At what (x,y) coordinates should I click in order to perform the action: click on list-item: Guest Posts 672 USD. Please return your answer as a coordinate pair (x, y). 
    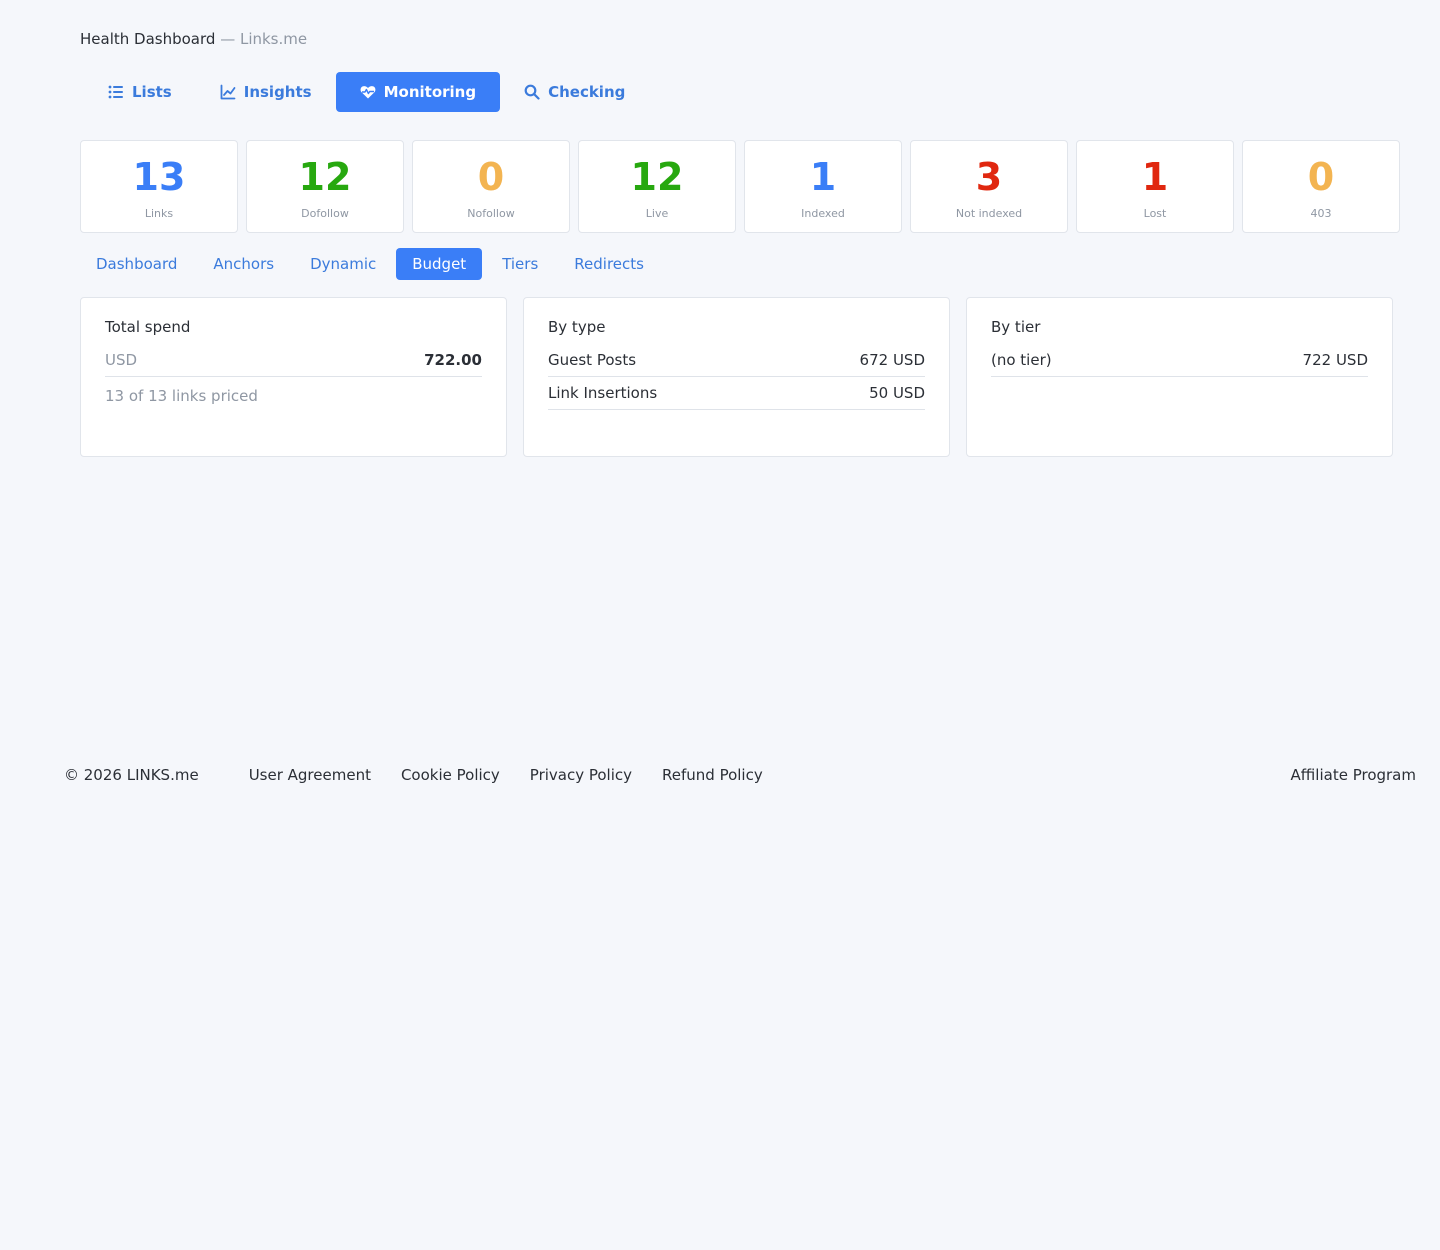
    Looking at the image, I should click on (736, 360).